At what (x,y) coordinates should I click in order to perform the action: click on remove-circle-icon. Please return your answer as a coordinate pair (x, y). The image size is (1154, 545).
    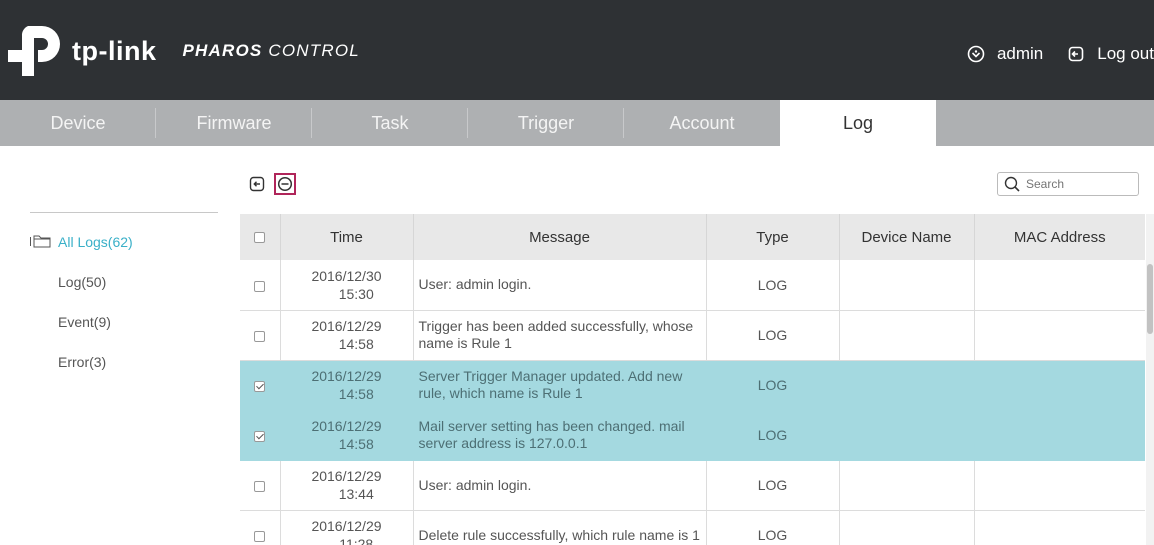
    Looking at the image, I should click on (285, 184).